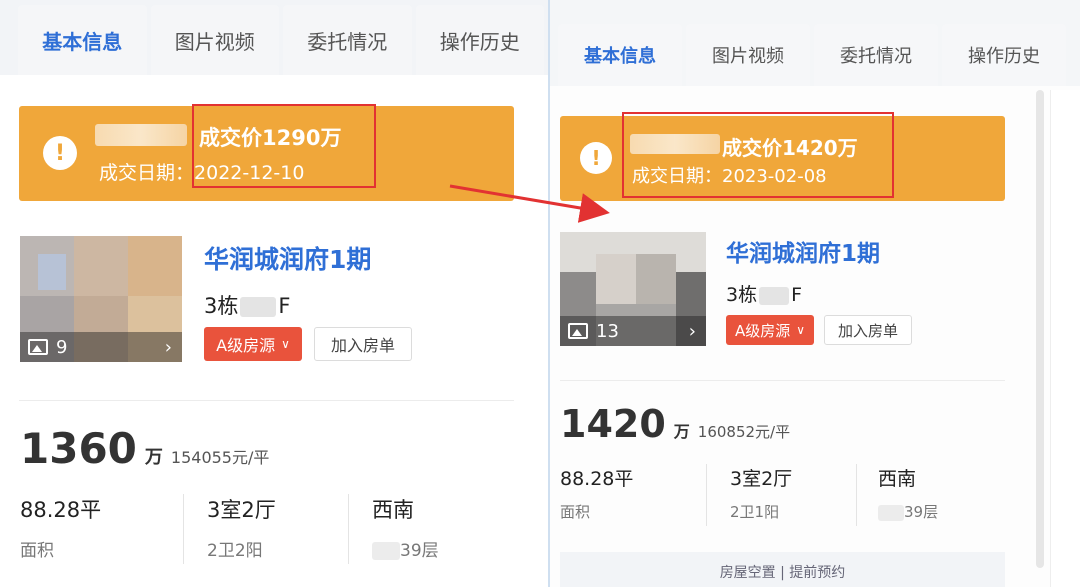 This screenshot has width=1080, height=587. Describe the element at coordinates (761, 493) in the screenshot. I see `attr-layout: 3室2厅 2卫1阳` at that location.